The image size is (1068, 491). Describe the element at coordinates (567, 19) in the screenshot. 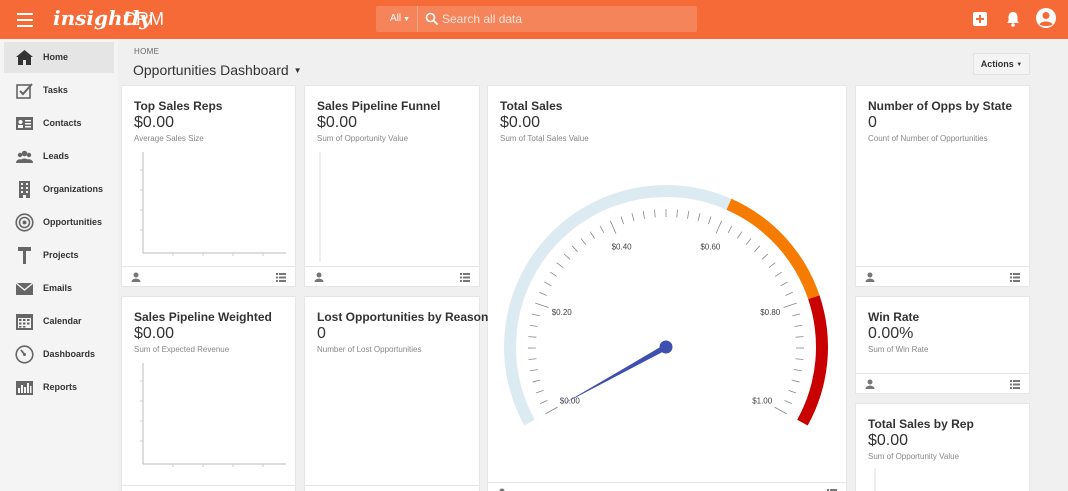

I see `search-input` at that location.